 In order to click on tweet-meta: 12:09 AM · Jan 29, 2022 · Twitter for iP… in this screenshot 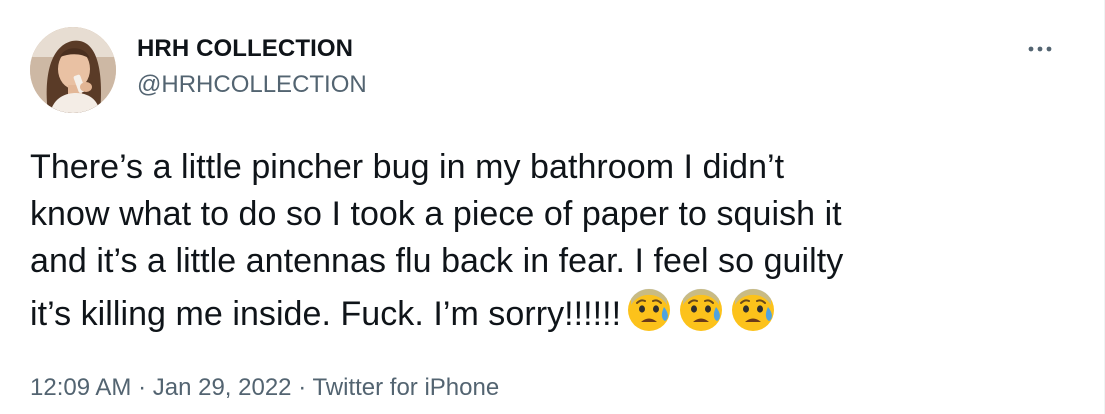, I will do `click(264, 388)`.